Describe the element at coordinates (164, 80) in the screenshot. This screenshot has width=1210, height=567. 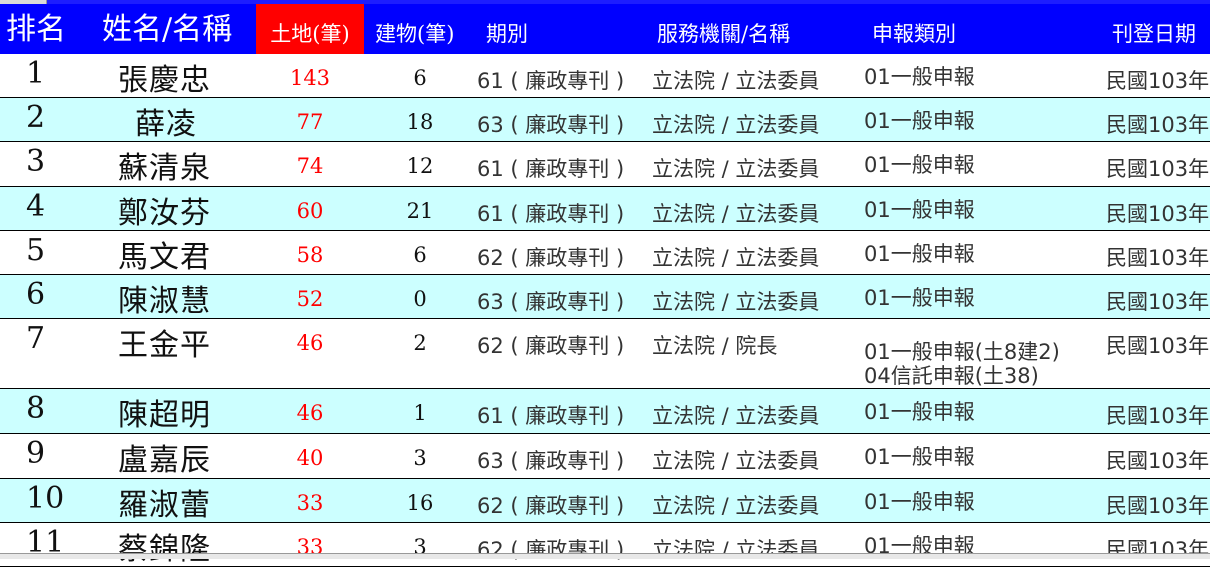
I see `name-cell: 張慶忠` at that location.